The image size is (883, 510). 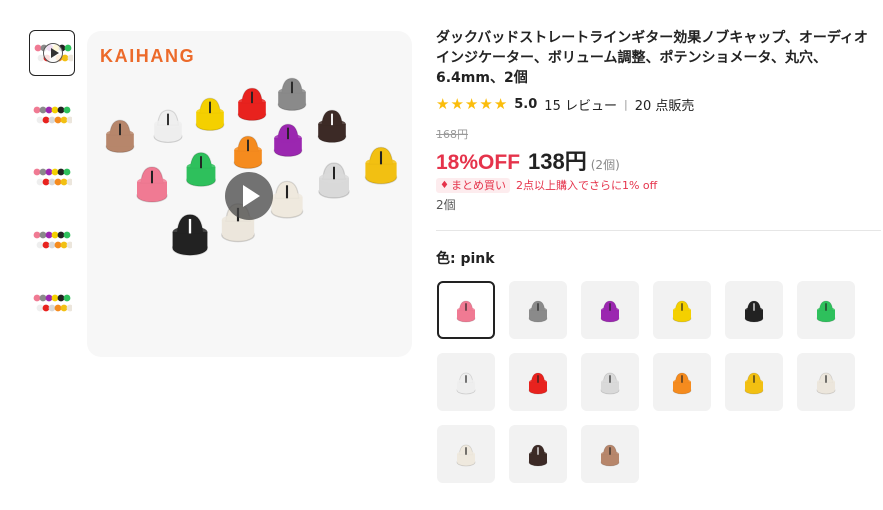 I want to click on unit-label: (2個), so click(x=605, y=165).